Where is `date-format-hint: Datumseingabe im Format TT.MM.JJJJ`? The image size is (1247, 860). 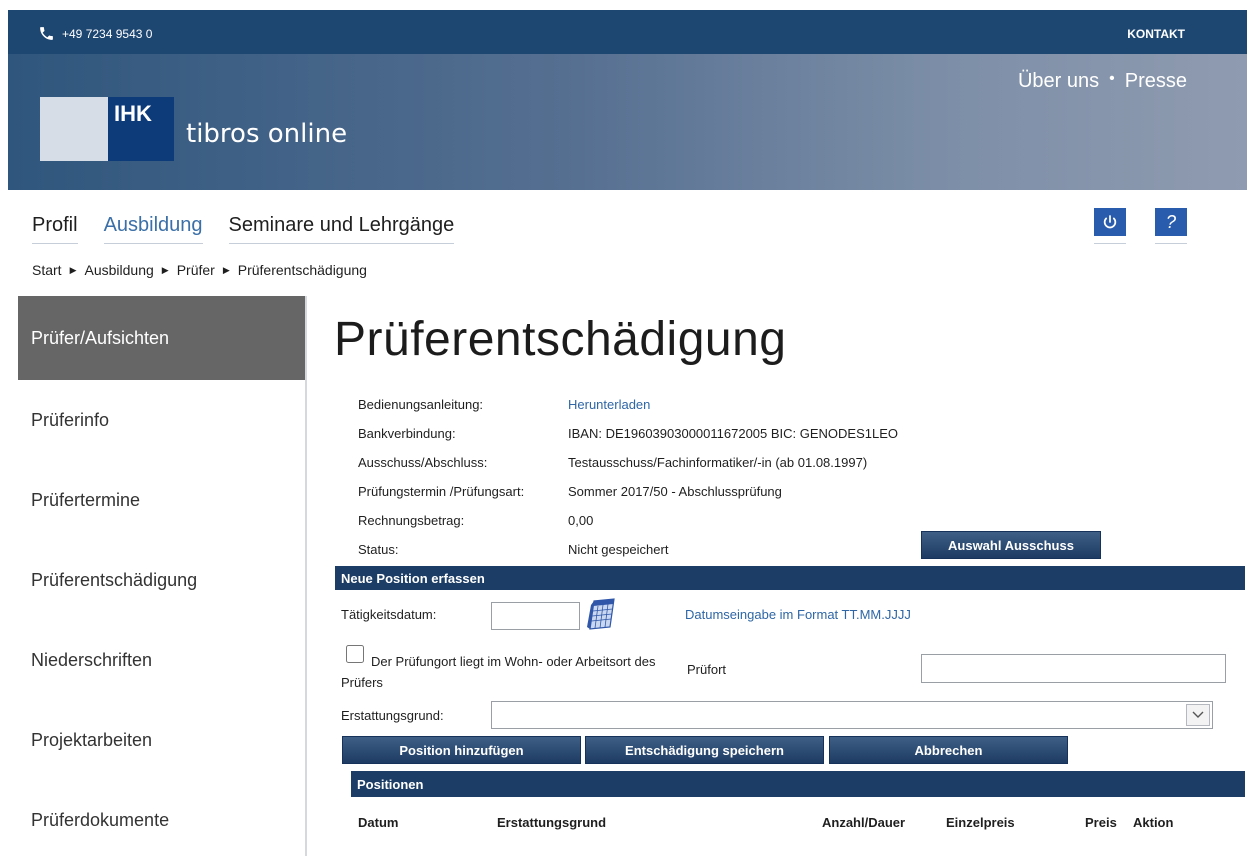
date-format-hint: Datumseingabe im Format TT.MM.JJJJ is located at coordinates (798, 614).